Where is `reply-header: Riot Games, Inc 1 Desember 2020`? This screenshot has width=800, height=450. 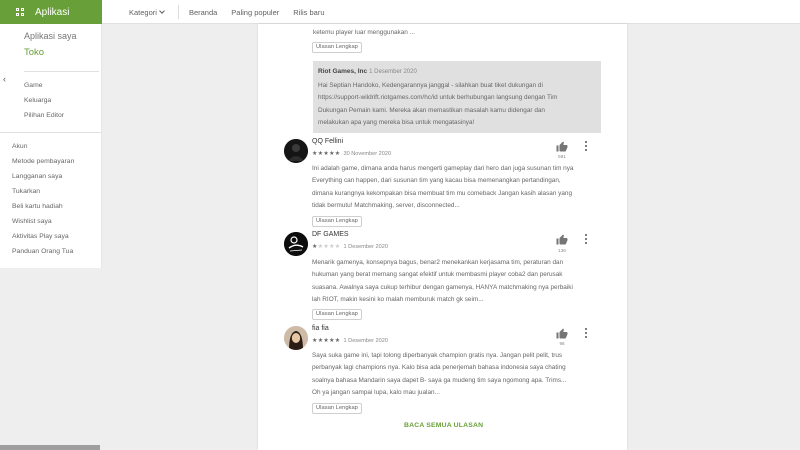
reply-header: Riot Games, Inc 1 Desember 2020 is located at coordinates (367, 71).